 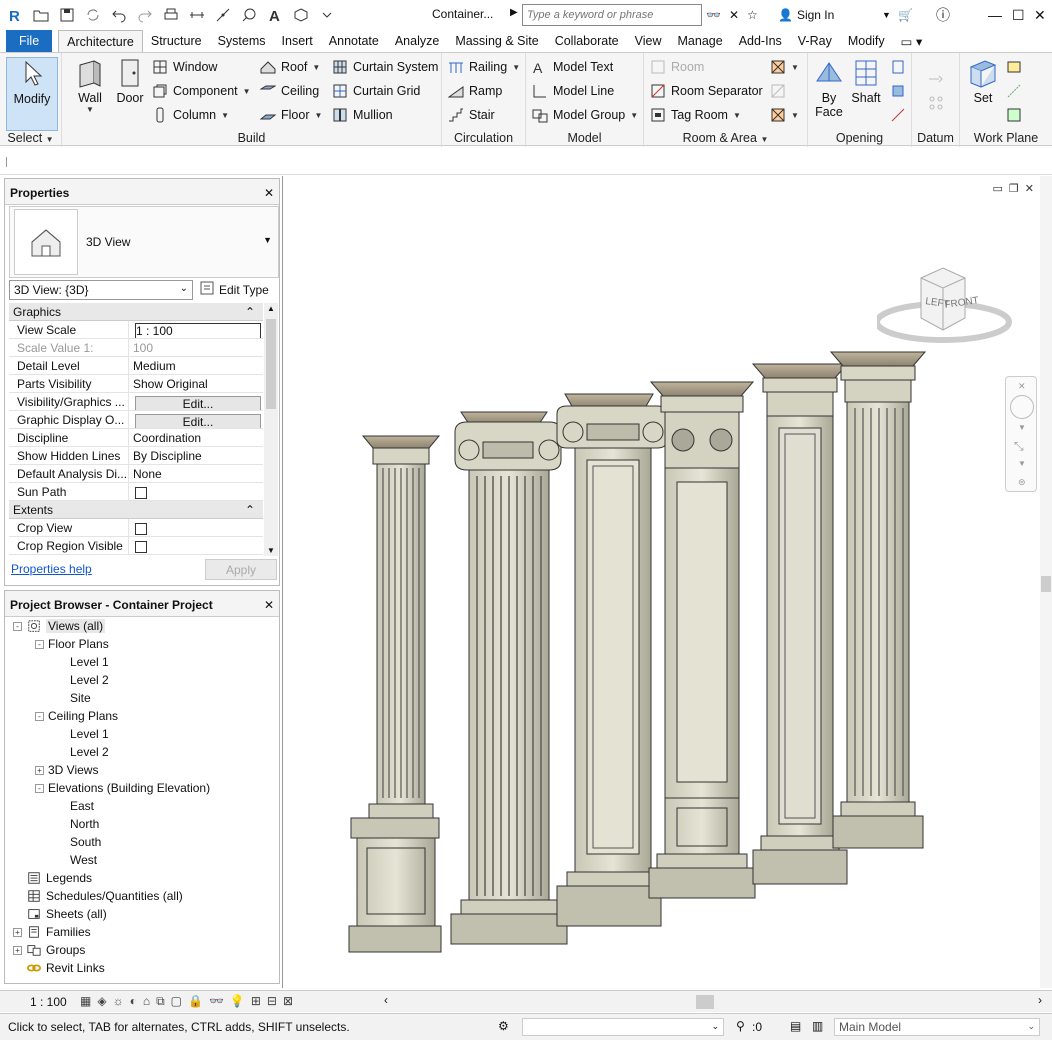 I want to click on by-face-button: By Face, so click(x=829, y=88).